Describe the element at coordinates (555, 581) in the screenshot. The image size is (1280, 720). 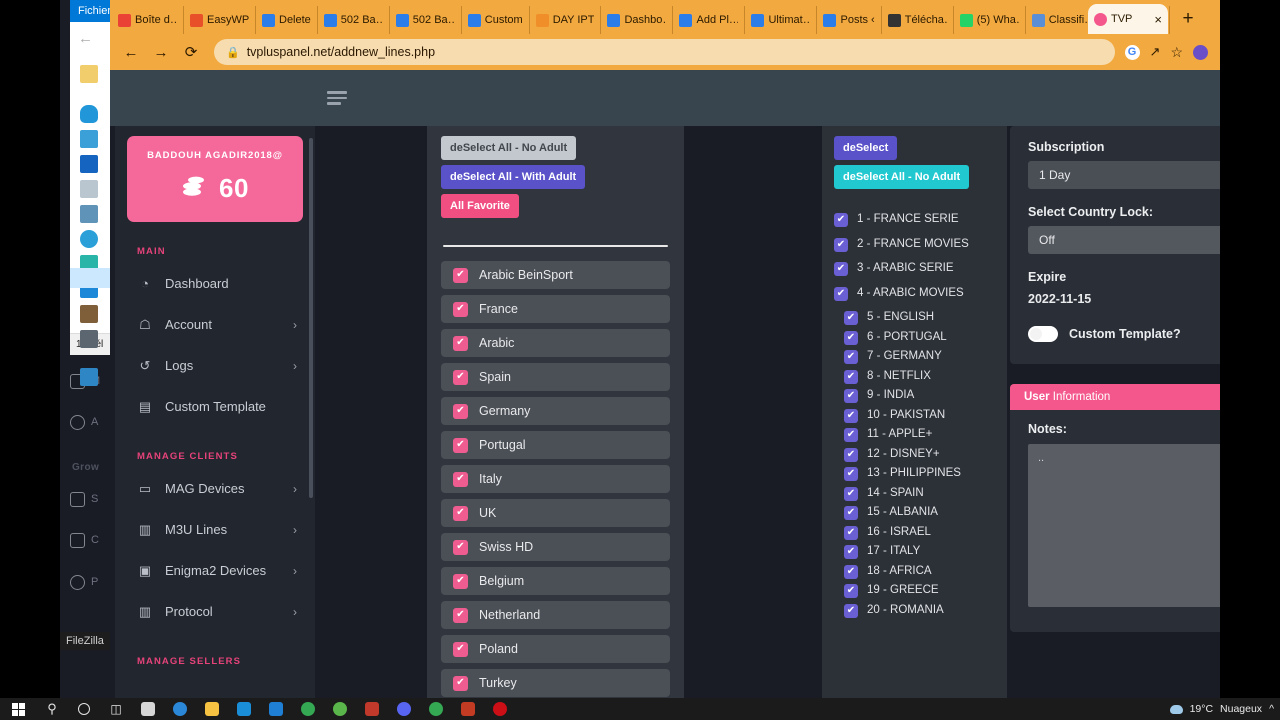
I see `category-row: ✔ Belgium` at that location.